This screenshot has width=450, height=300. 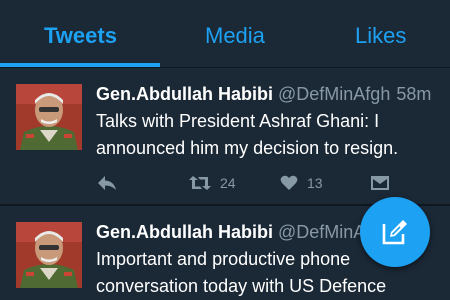 I want to click on like-count: 13, so click(x=315, y=183).